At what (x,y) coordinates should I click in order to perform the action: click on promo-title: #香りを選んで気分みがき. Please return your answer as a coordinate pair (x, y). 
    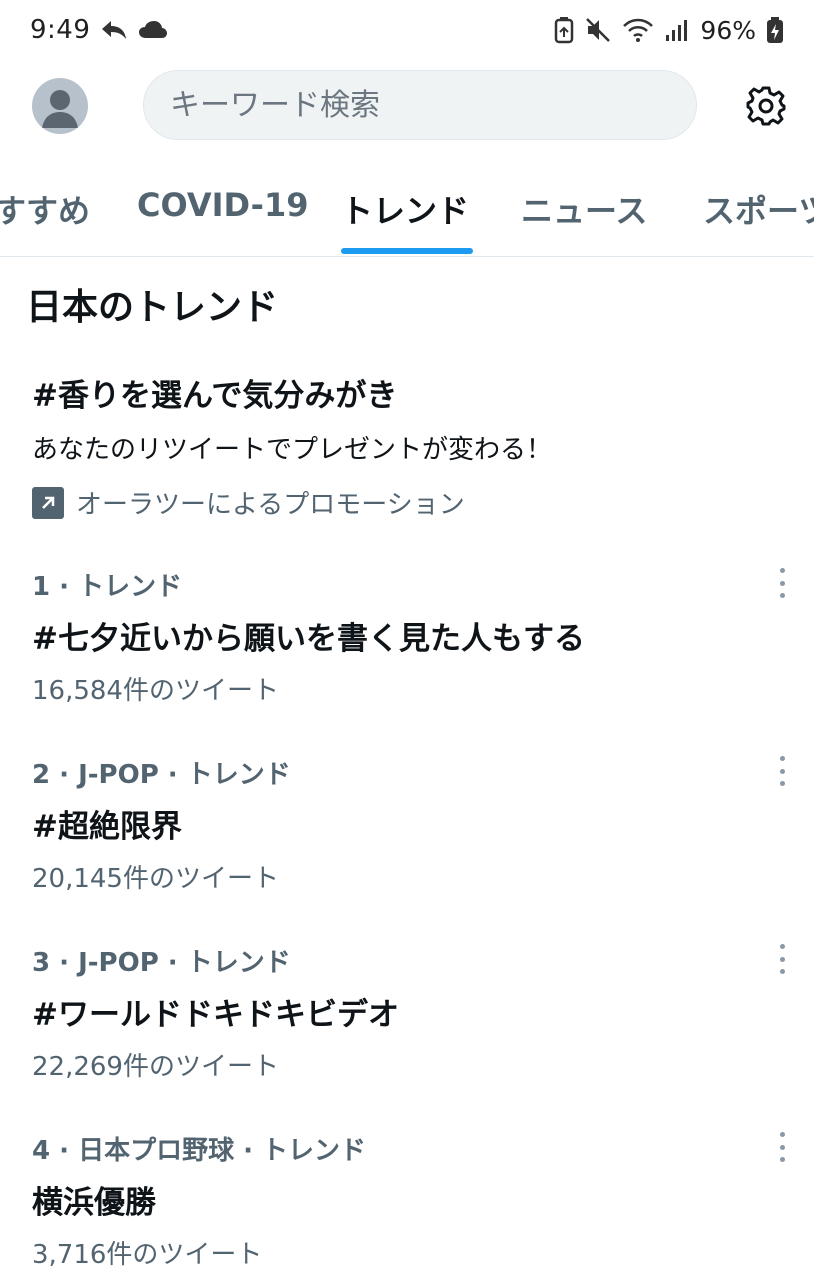
    Looking at the image, I should click on (215, 396).